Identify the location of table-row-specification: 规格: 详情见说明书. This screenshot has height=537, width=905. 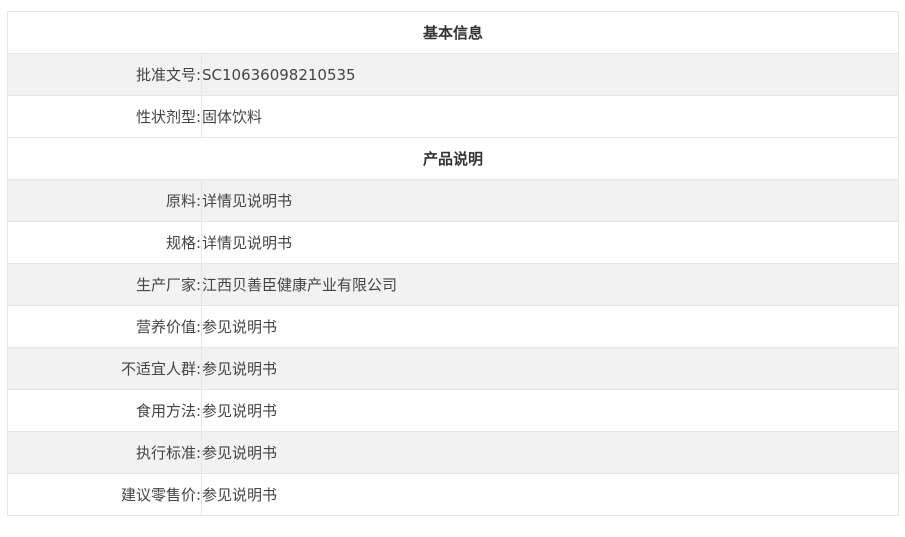
(453, 242).